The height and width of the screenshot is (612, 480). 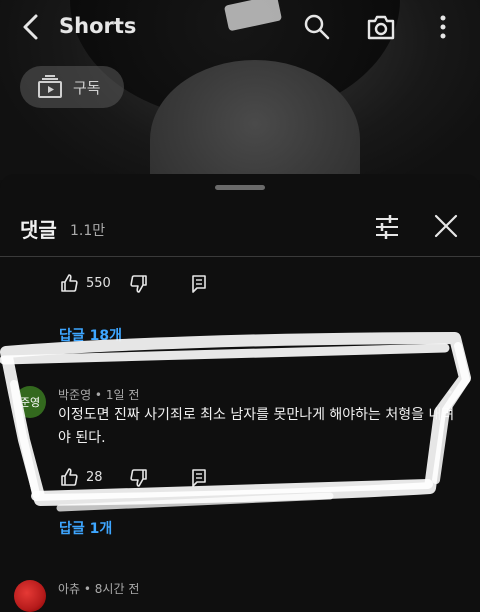 I want to click on like-count: 550, so click(x=98, y=283).